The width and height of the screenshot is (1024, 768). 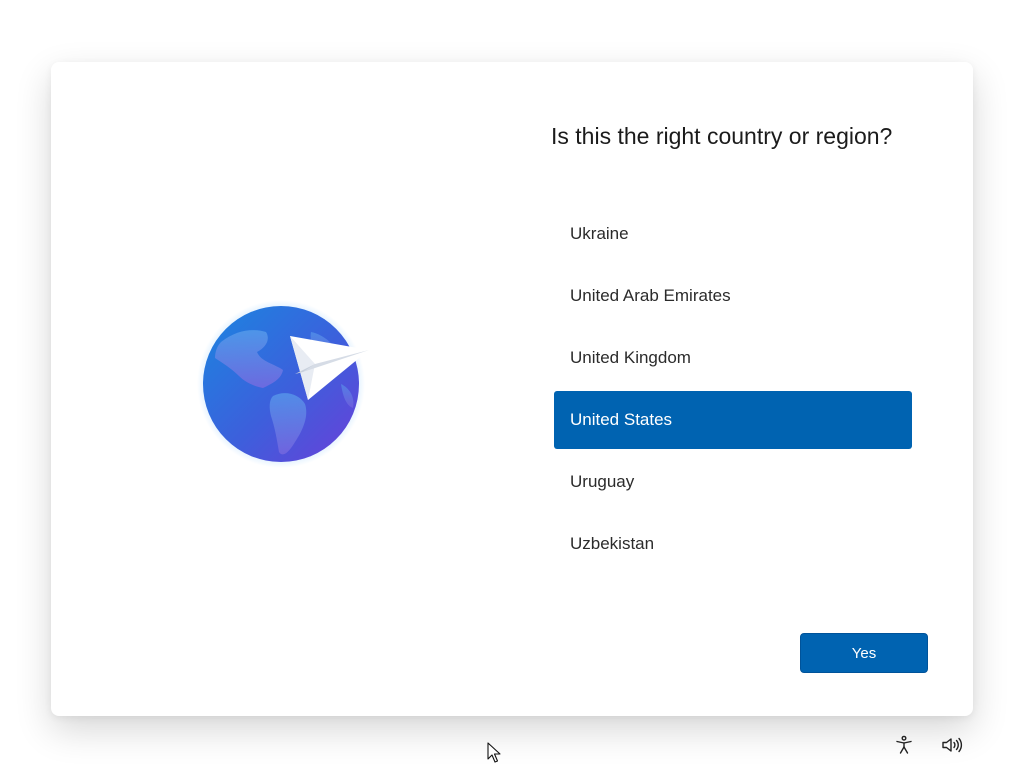 I want to click on globe-paper-plane-illustration, so click(x=291, y=392).